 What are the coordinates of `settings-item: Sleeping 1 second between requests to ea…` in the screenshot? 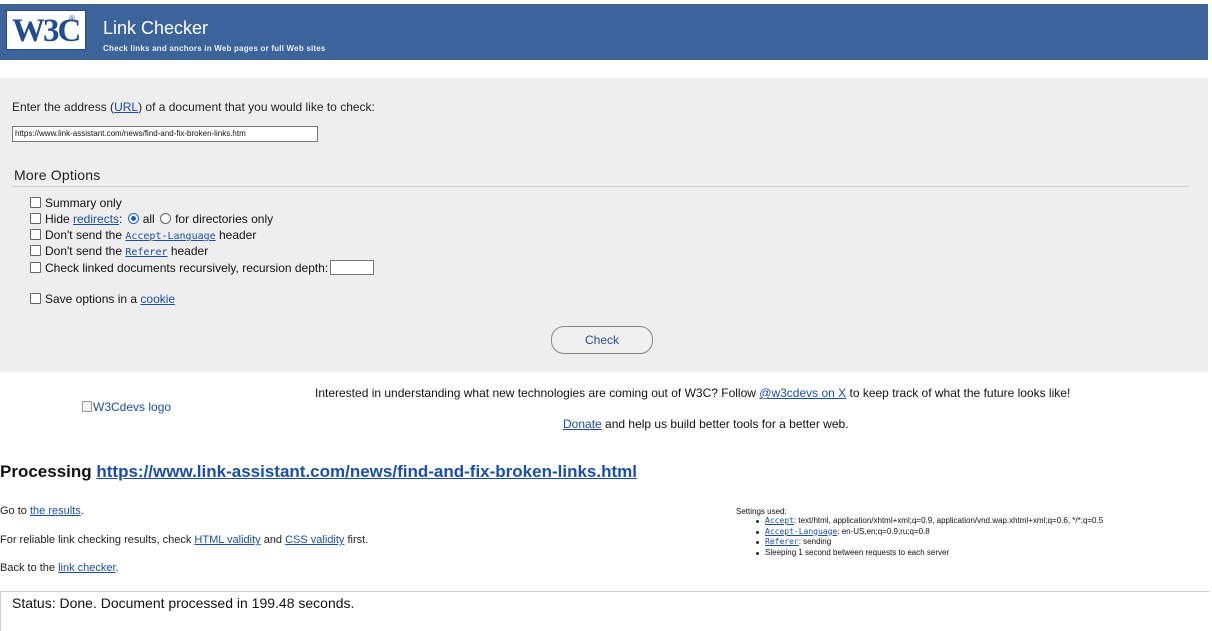 It's located at (919, 553).